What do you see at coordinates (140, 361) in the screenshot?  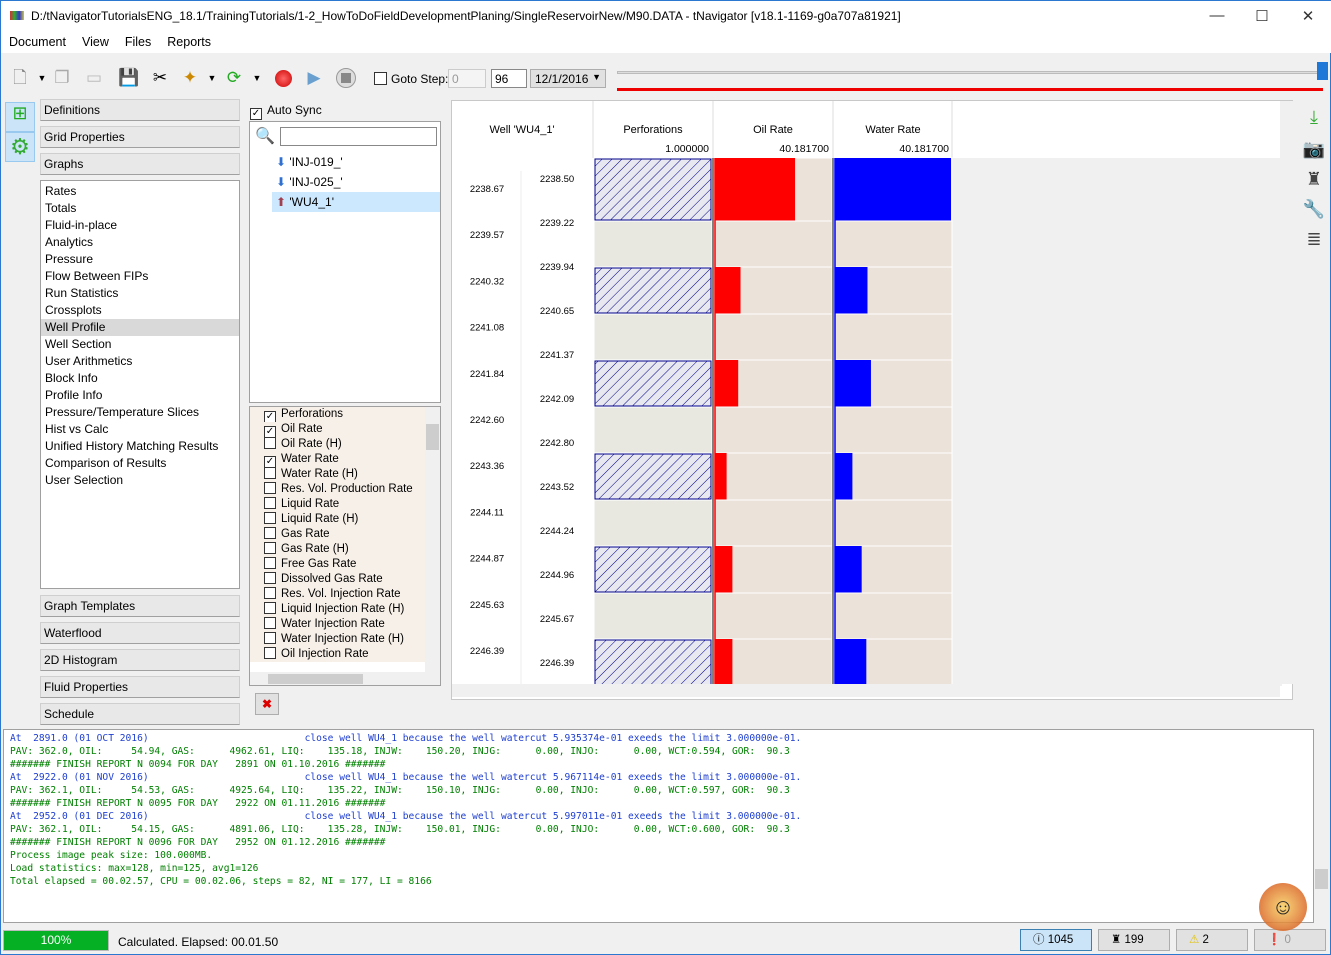 I see `graph-item: User Arithmetics` at bounding box center [140, 361].